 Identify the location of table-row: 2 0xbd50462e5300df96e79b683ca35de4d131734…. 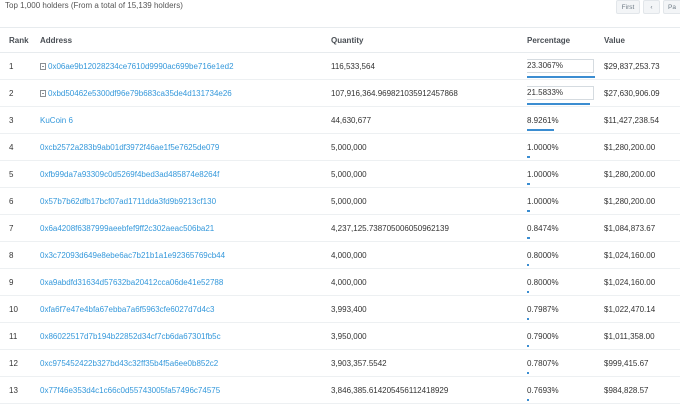
(340, 93).